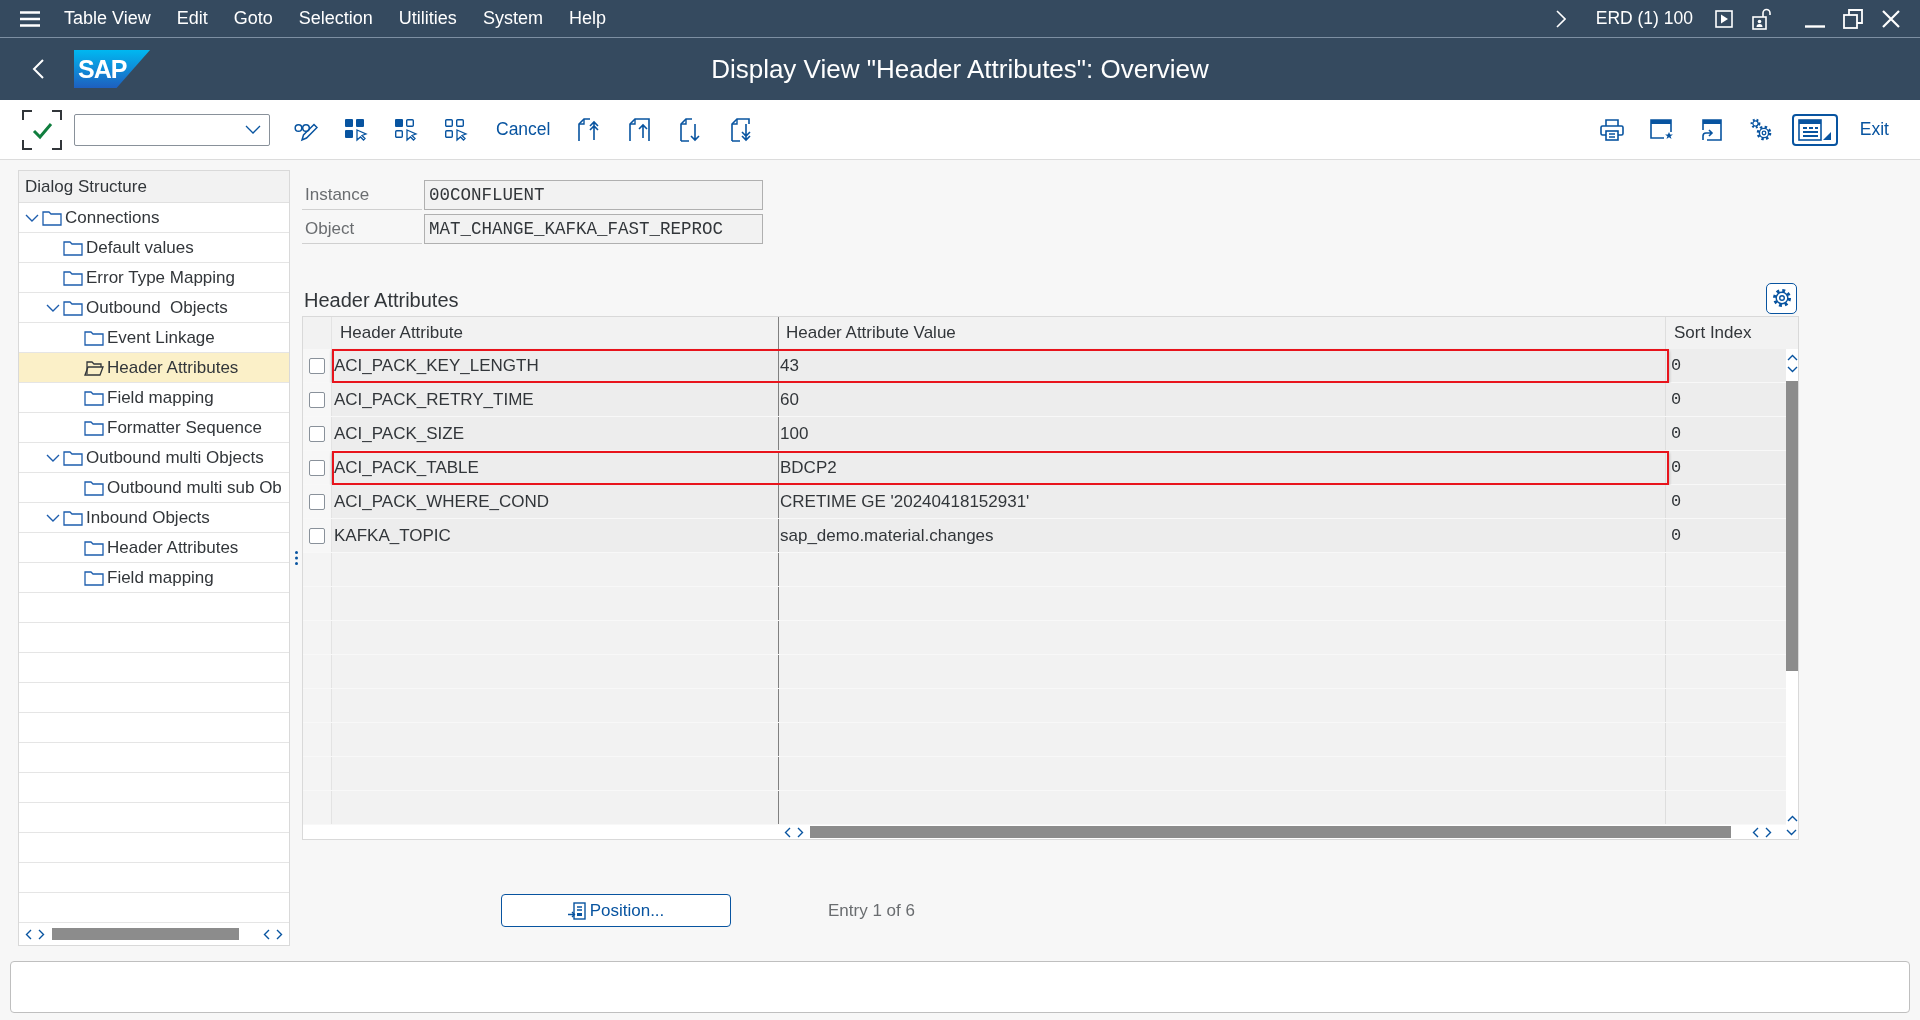 This screenshot has height=1020, width=1920. I want to click on tree-item: Connections, so click(154, 218).